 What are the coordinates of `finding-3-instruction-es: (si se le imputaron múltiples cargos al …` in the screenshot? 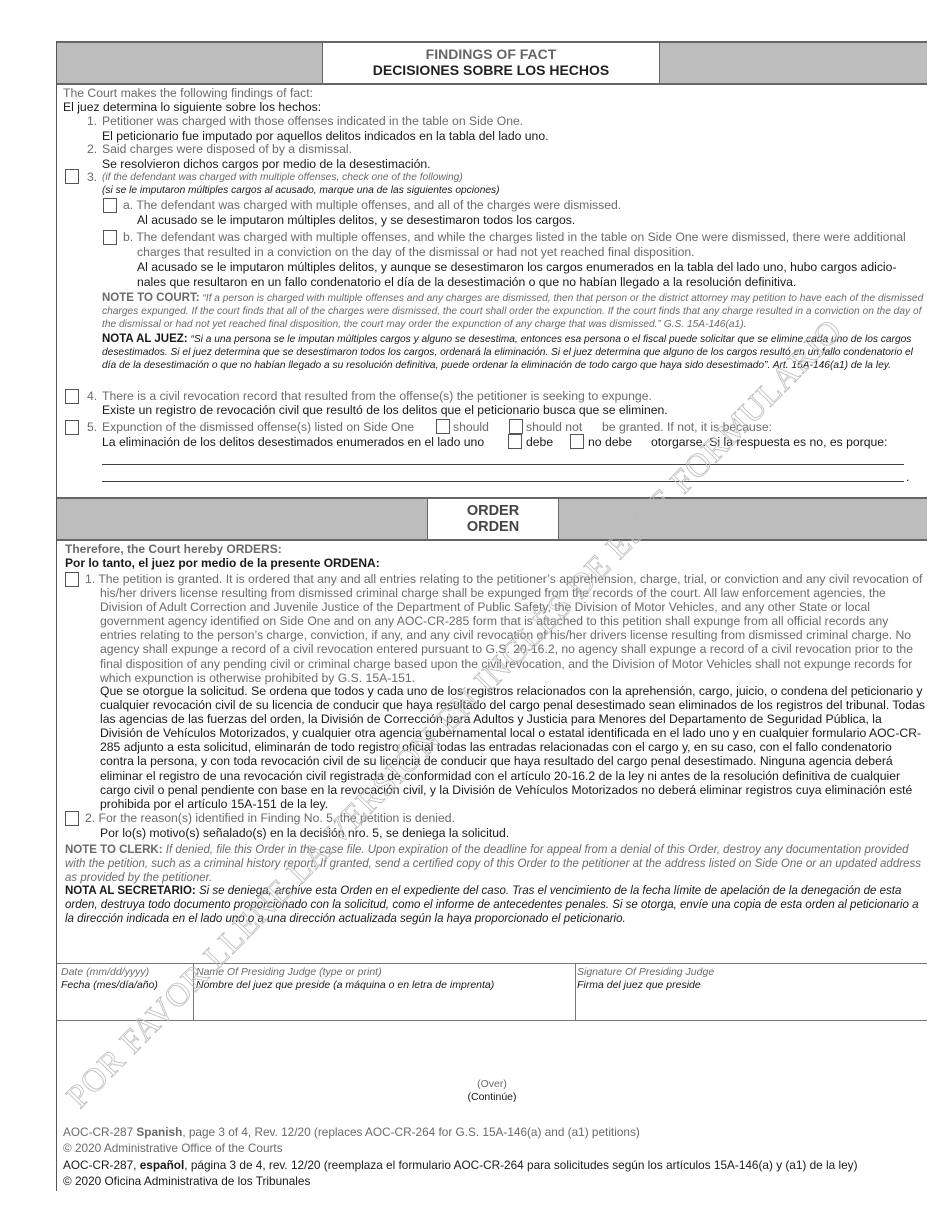 It's located at (301, 190).